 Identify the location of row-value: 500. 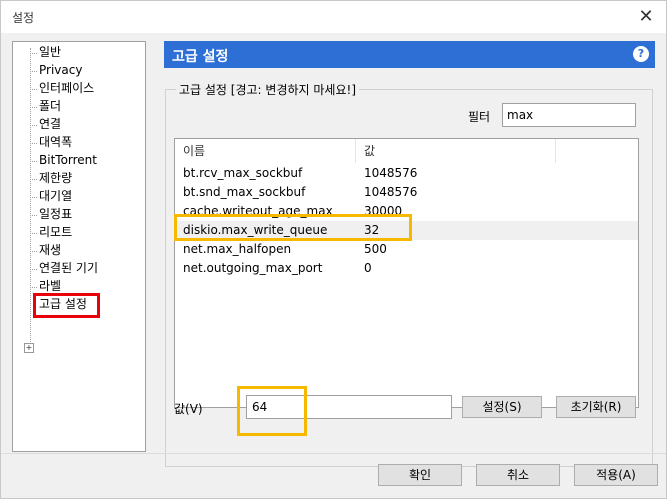
(375, 249).